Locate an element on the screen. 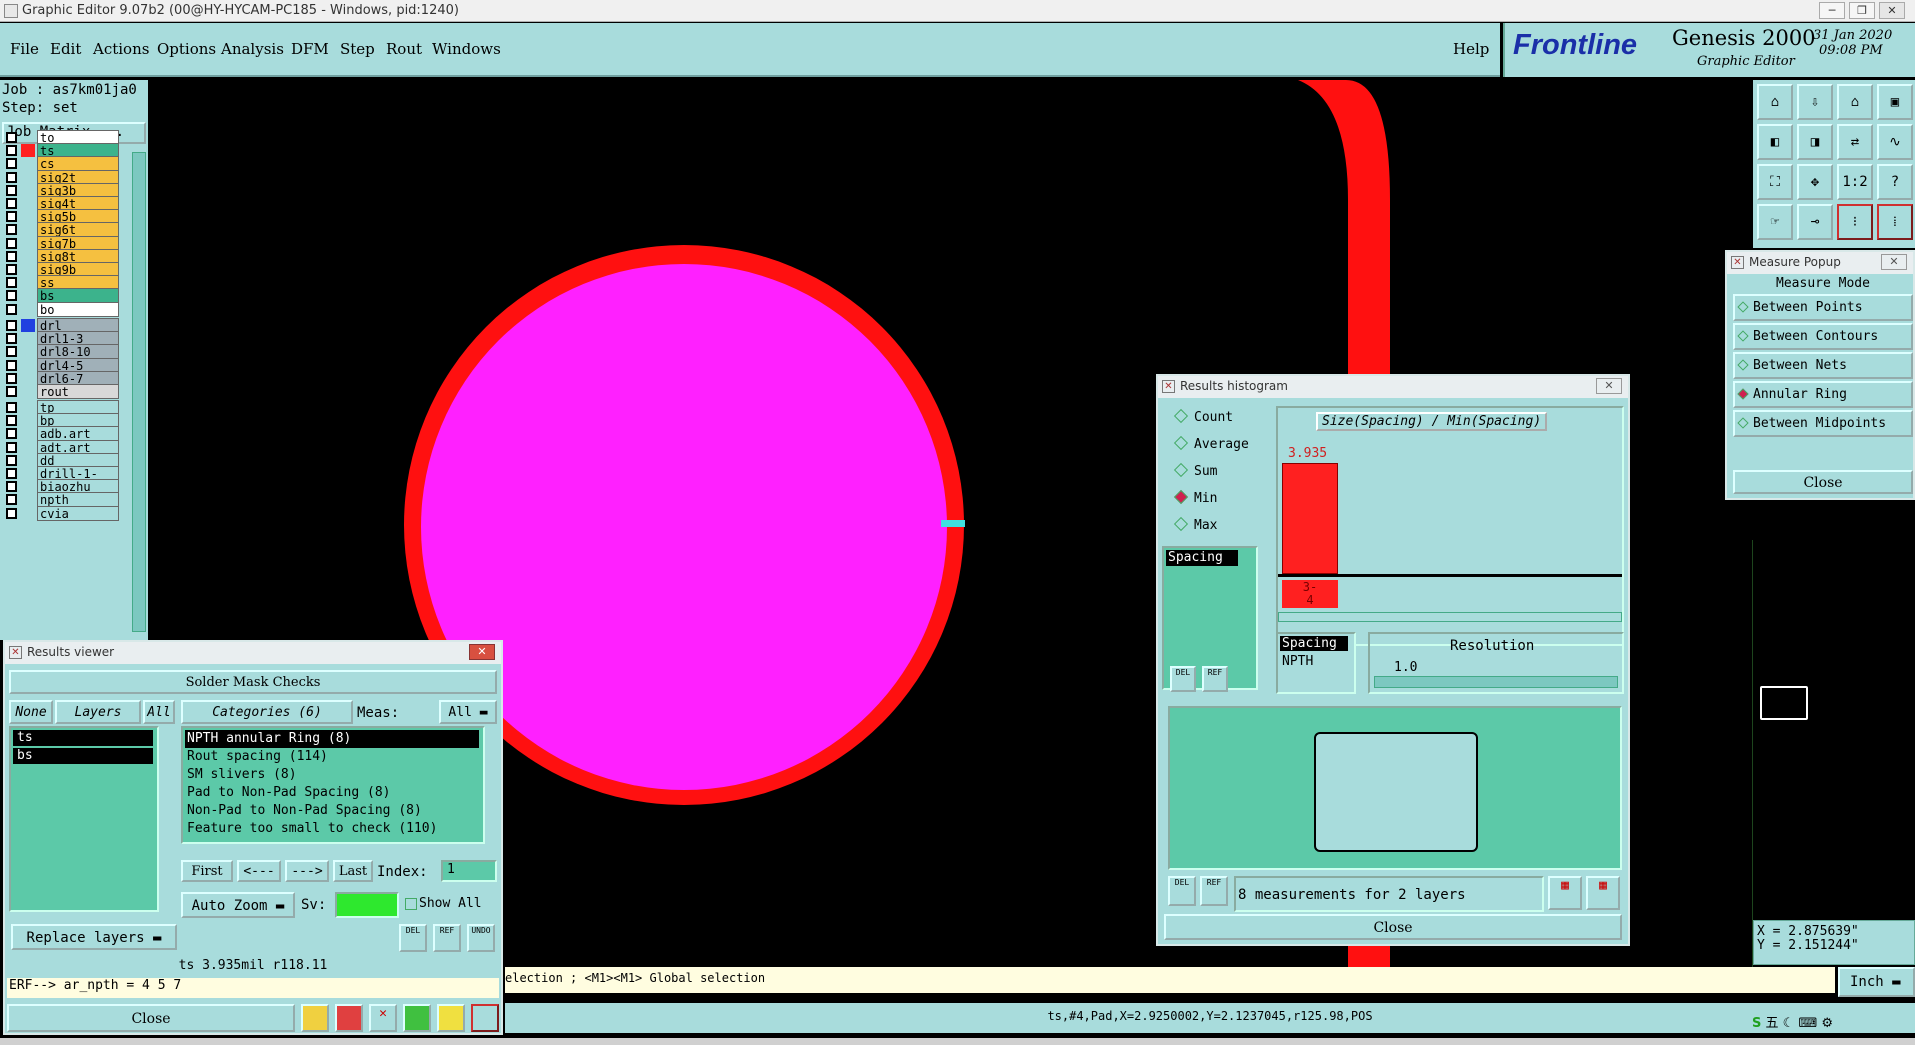 The height and width of the screenshot is (1045, 1915). category-item: Rout spacing (114) is located at coordinates (333, 757).